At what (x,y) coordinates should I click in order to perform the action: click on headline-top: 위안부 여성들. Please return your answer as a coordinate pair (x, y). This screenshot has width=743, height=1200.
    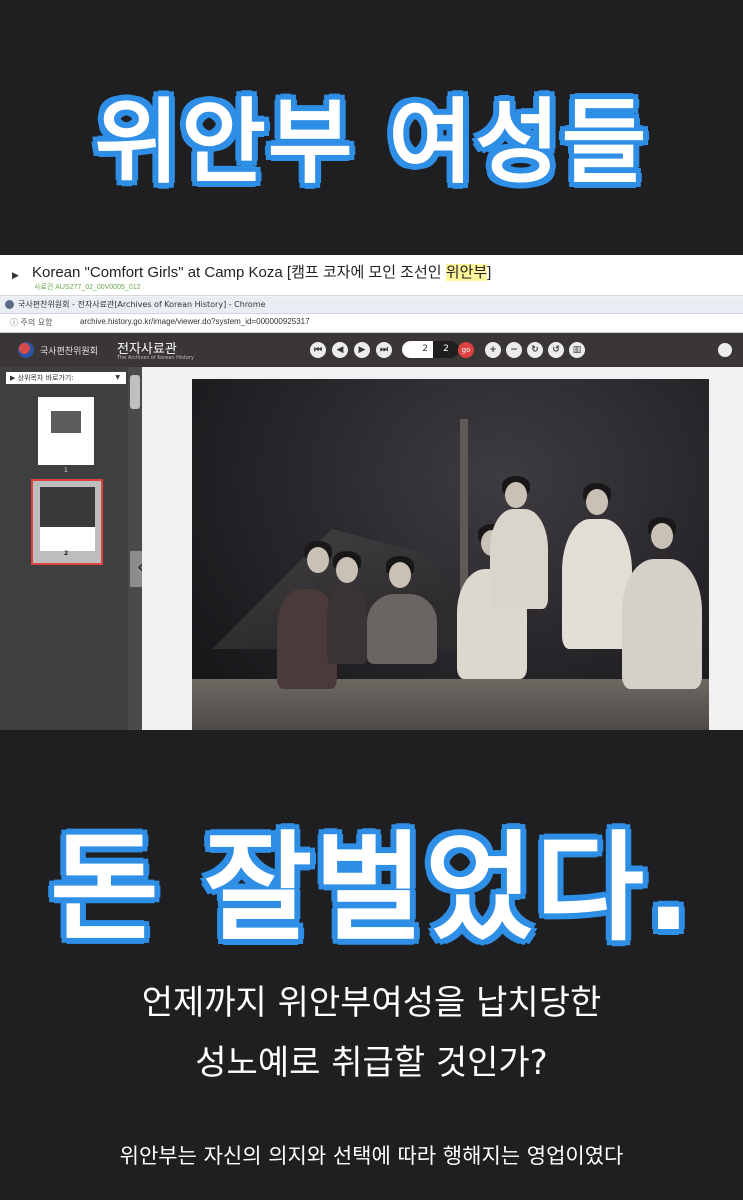
    Looking at the image, I should click on (371, 142).